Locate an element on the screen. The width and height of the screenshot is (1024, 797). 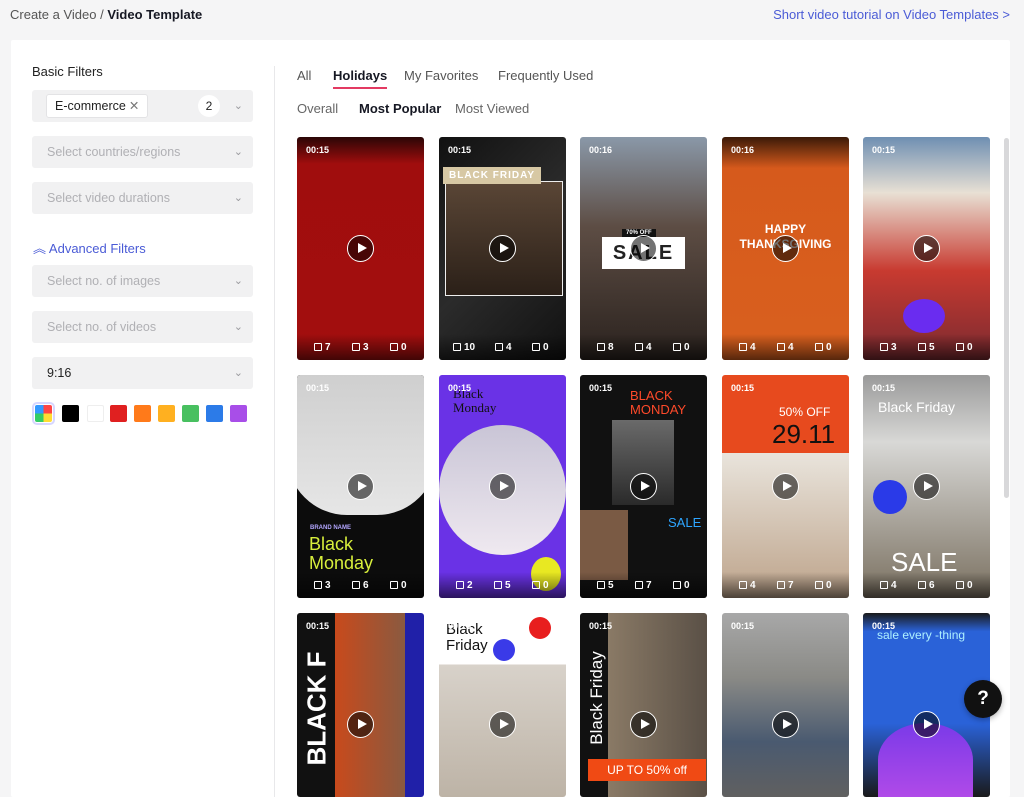
image-count: 3 is located at coordinates (360, 347).